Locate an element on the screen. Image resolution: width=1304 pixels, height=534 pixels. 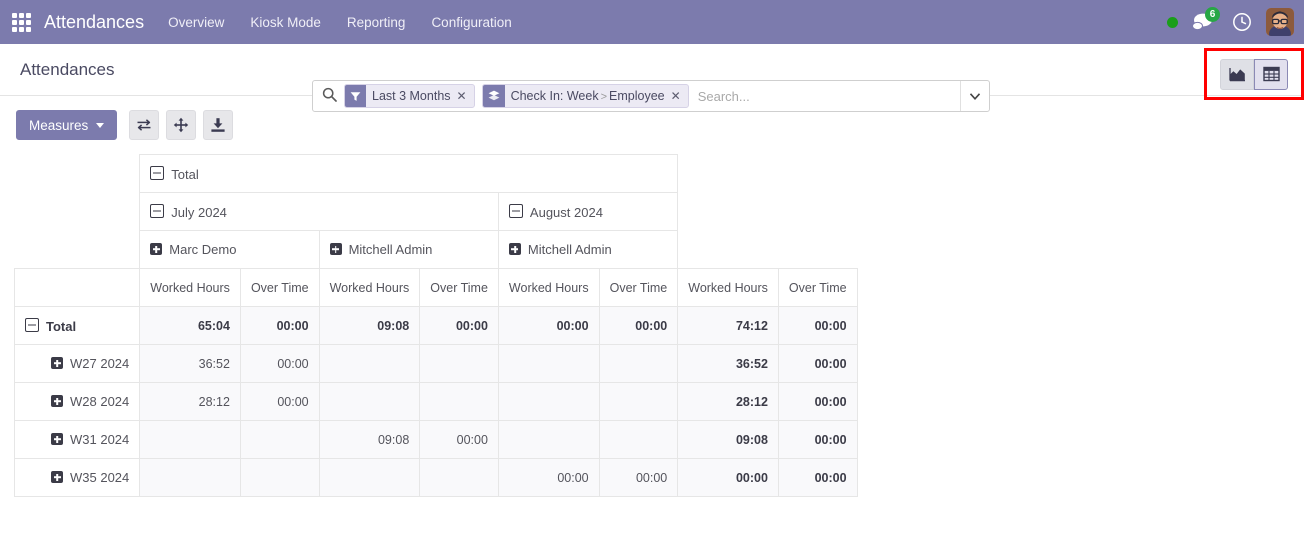
nav-item-kiosk-mode: Kiosk Mode is located at coordinates (285, 22).